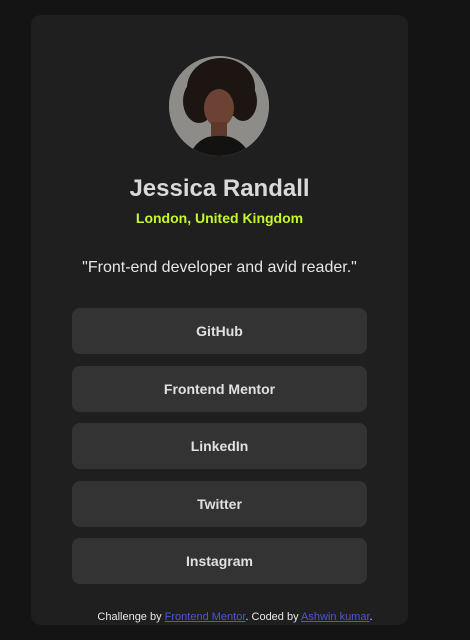  Describe the element at coordinates (219, 446) in the screenshot. I see `linkedin-button: LinkedIn` at that location.